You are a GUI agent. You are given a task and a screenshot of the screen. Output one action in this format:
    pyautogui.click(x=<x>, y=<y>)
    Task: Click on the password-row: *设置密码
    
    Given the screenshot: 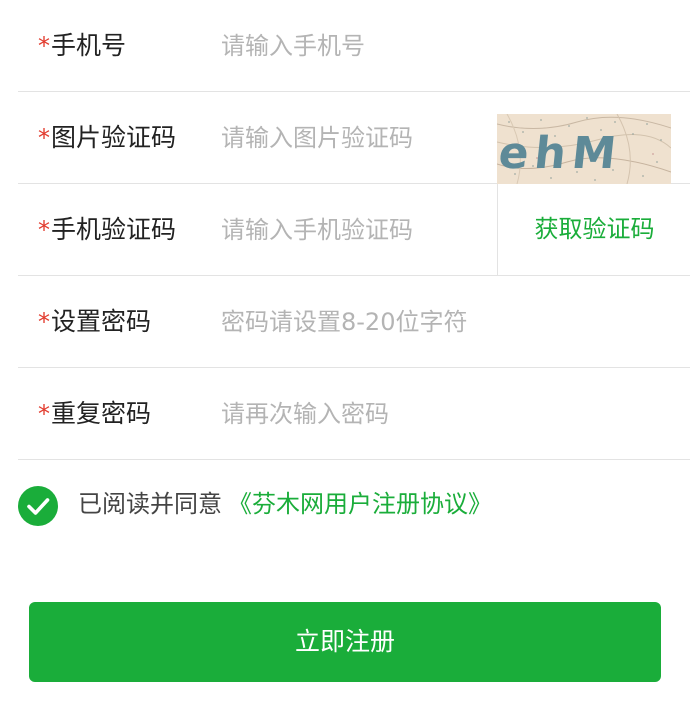 What is the action you would take?
    pyautogui.click(x=354, y=322)
    